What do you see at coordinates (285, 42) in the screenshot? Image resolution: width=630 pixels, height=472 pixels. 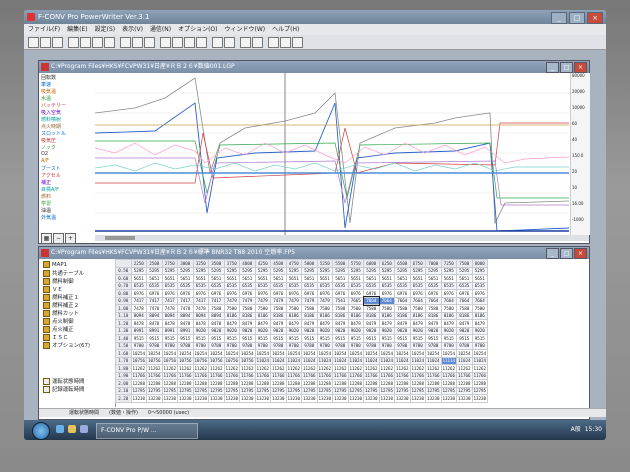 I see `window-cascade-icon` at bounding box center [285, 42].